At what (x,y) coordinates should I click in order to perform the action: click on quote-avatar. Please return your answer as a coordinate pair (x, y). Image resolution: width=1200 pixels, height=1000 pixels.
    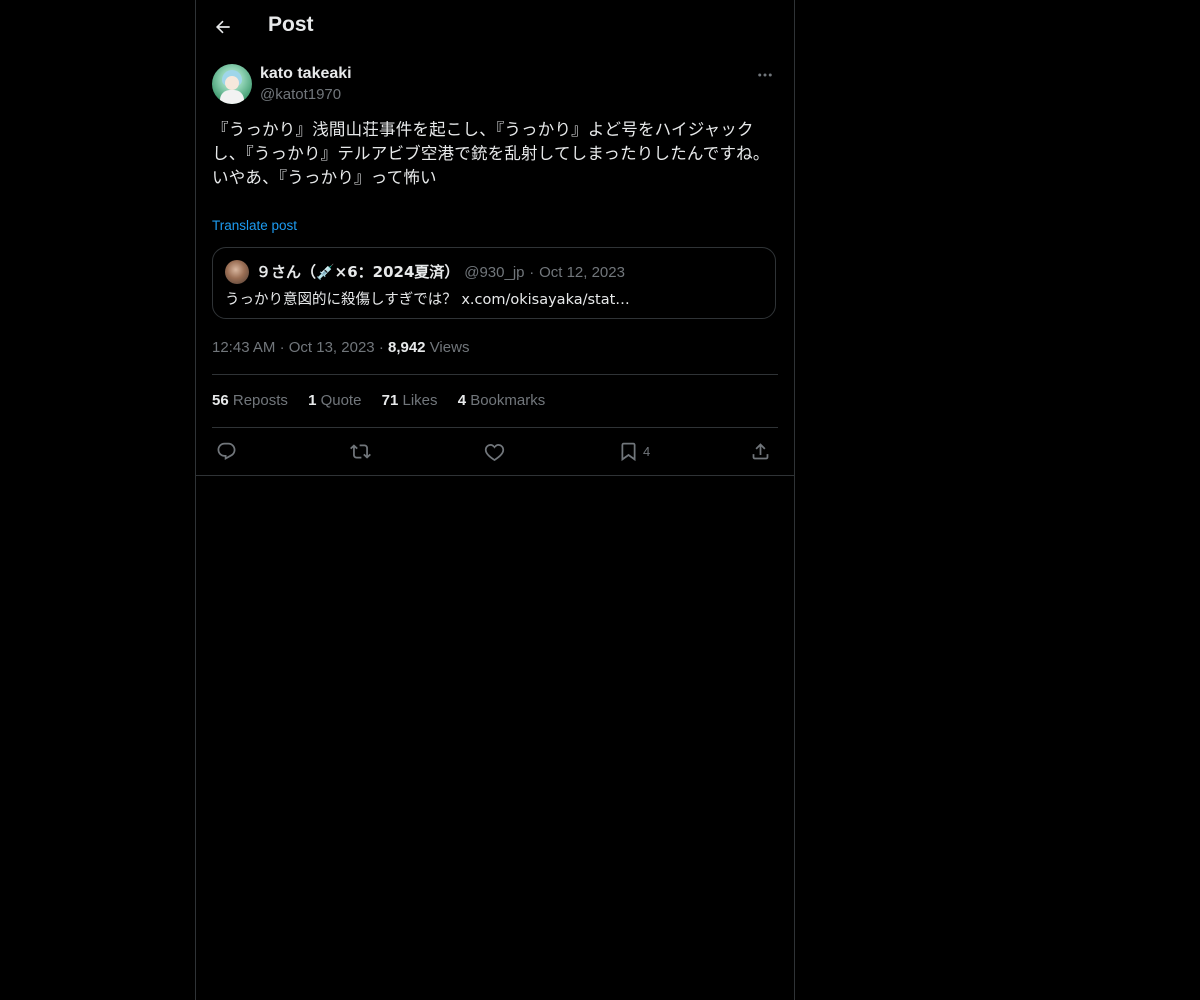
    Looking at the image, I should click on (237, 272).